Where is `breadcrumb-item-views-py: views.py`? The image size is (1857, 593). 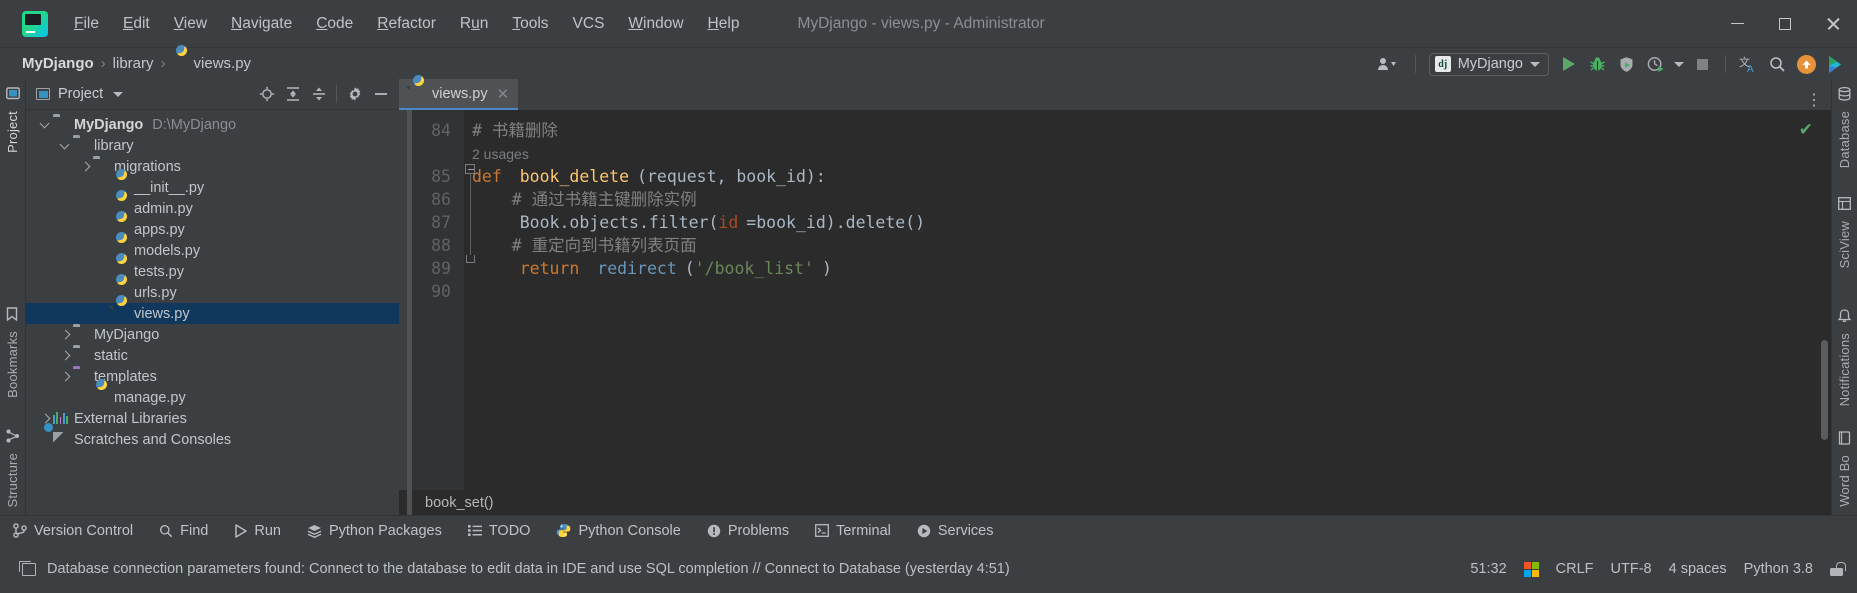
breadcrumb-item-views-py: views.py is located at coordinates (212, 63).